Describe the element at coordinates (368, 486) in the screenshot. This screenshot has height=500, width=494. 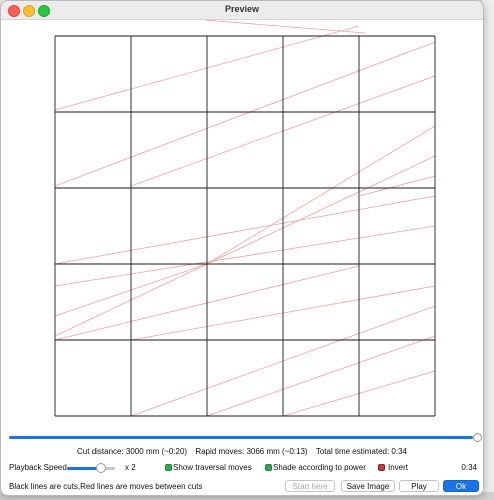
I see `save-image-button: Save Image` at that location.